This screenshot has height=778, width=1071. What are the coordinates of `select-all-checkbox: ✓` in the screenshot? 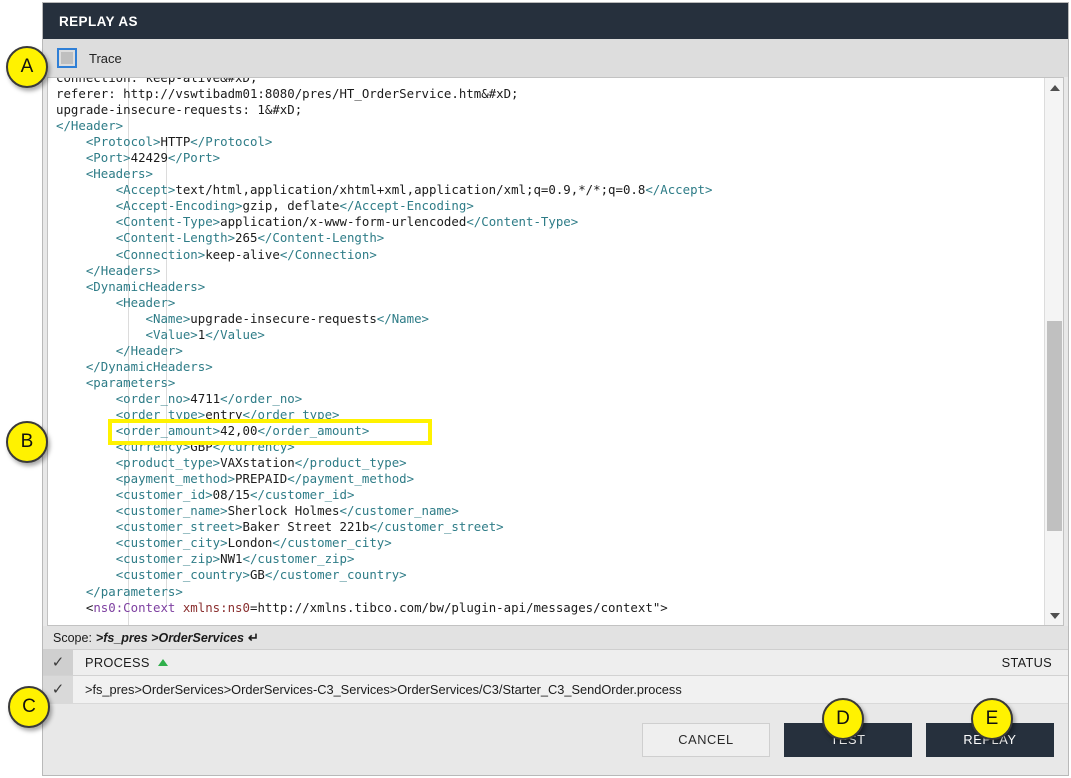 It's located at (58, 662).